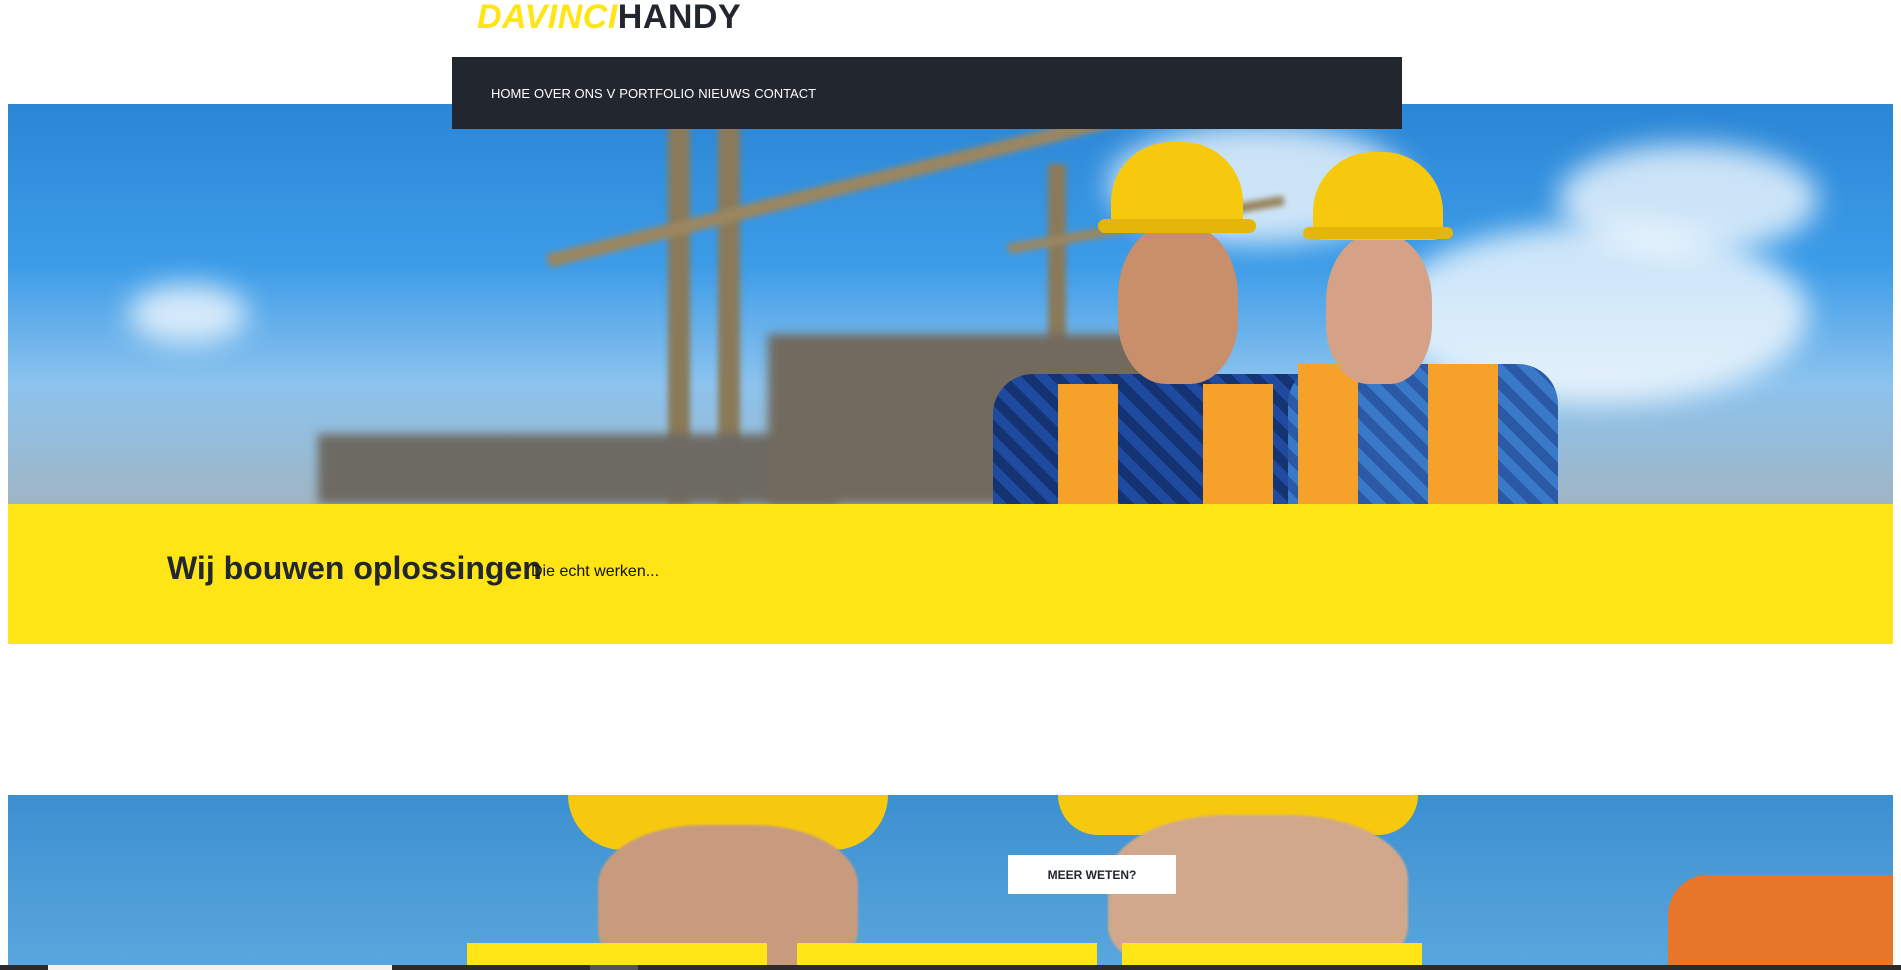 Image resolution: width=1901 pixels, height=970 pixels. Describe the element at coordinates (950, 967) in the screenshot. I see `bottom-scrollbar` at that location.